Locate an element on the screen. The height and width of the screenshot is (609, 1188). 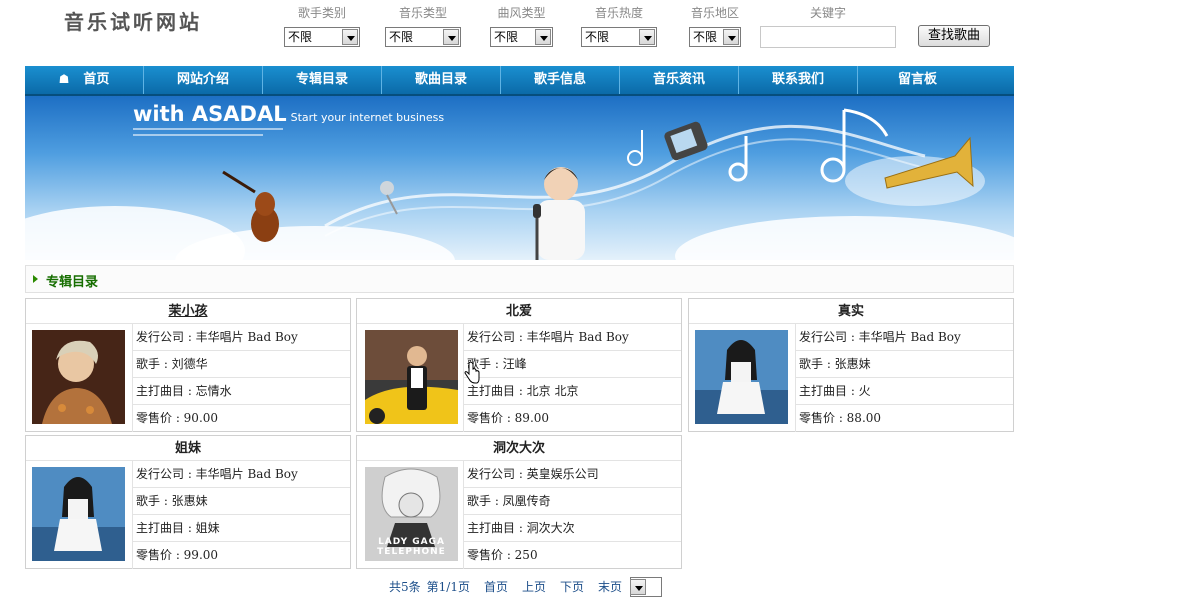
pagination: 共5条 第1/1页 首页 上页 下页 末页 1 is located at coordinates (526, 587).